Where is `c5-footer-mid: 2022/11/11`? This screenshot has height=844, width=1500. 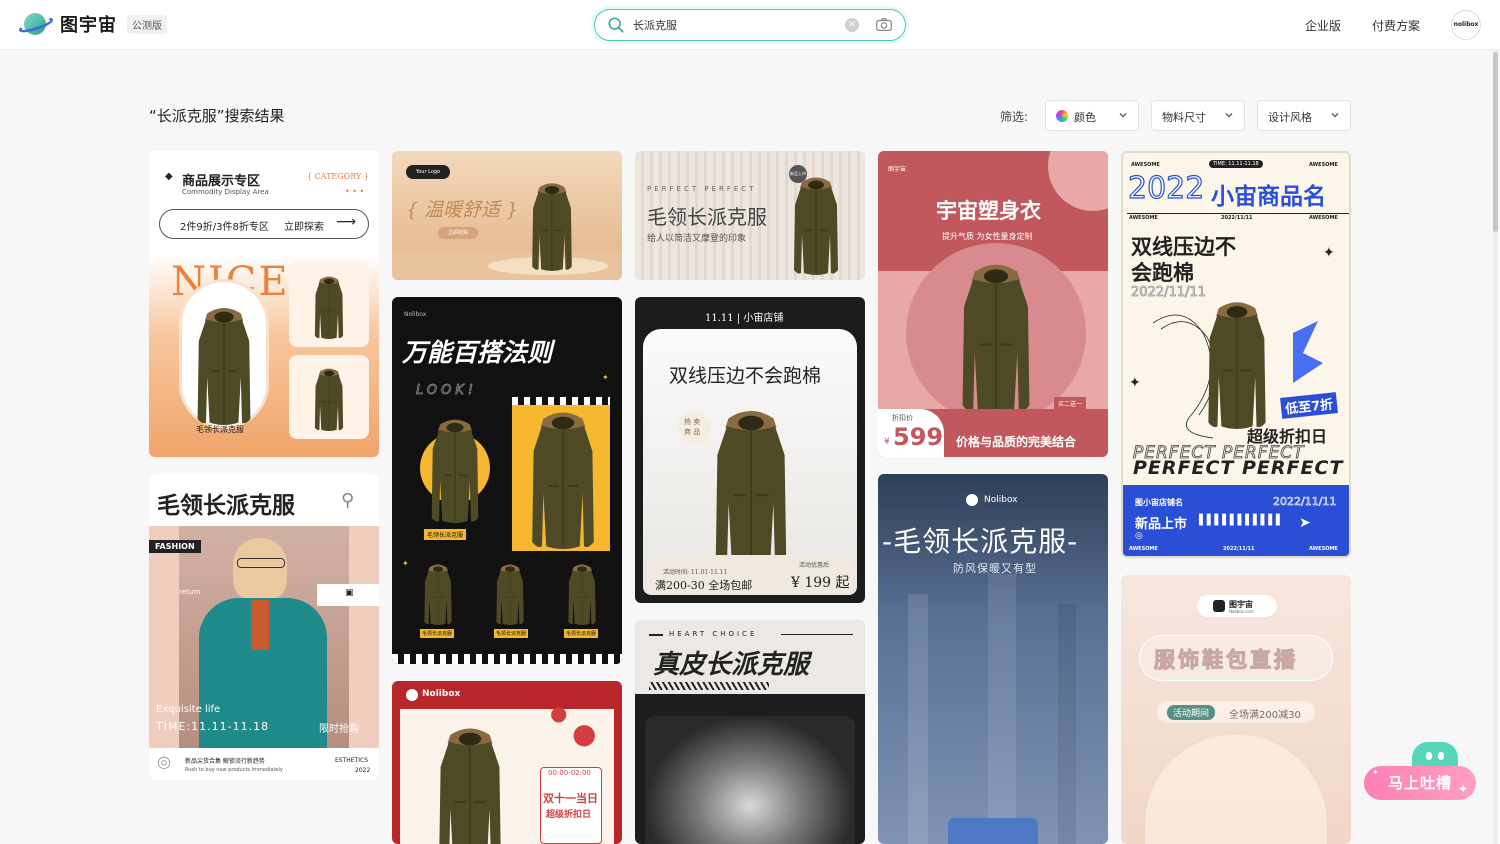
c5-footer-mid: 2022/11/11 is located at coordinates (1239, 549).